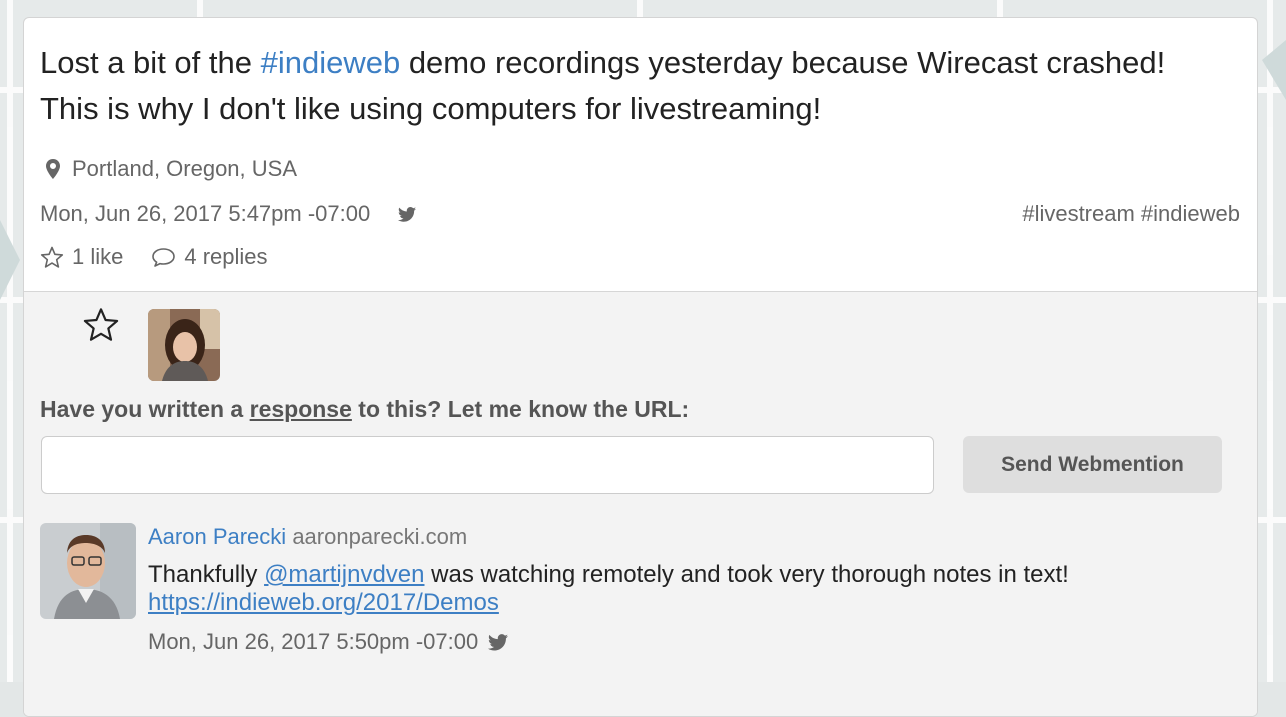 Image resolution: width=1286 pixels, height=717 pixels. What do you see at coordinates (205, 214) in the screenshot?
I see `published-date: Mon, Jun 26, 2017 5:47pm -07:00` at bounding box center [205, 214].